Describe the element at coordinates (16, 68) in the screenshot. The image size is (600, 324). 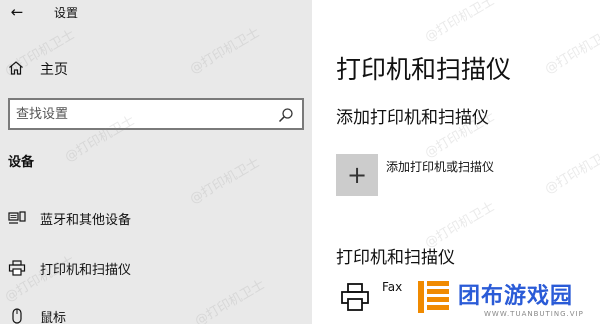
I see `home-icon` at that location.